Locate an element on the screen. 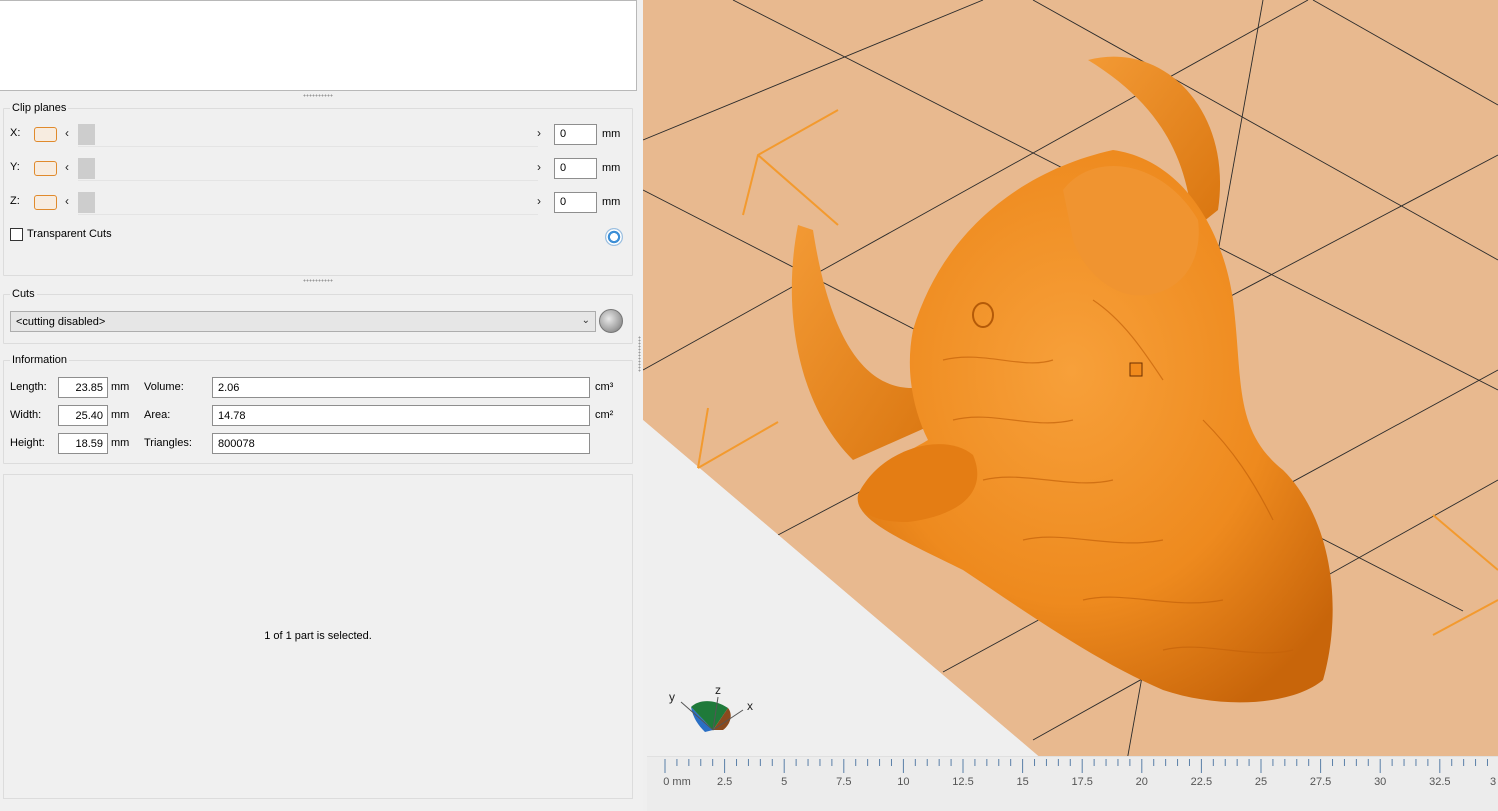 This screenshot has height=811, width=1498. chevron-down-icon: ⌄ is located at coordinates (585, 320).